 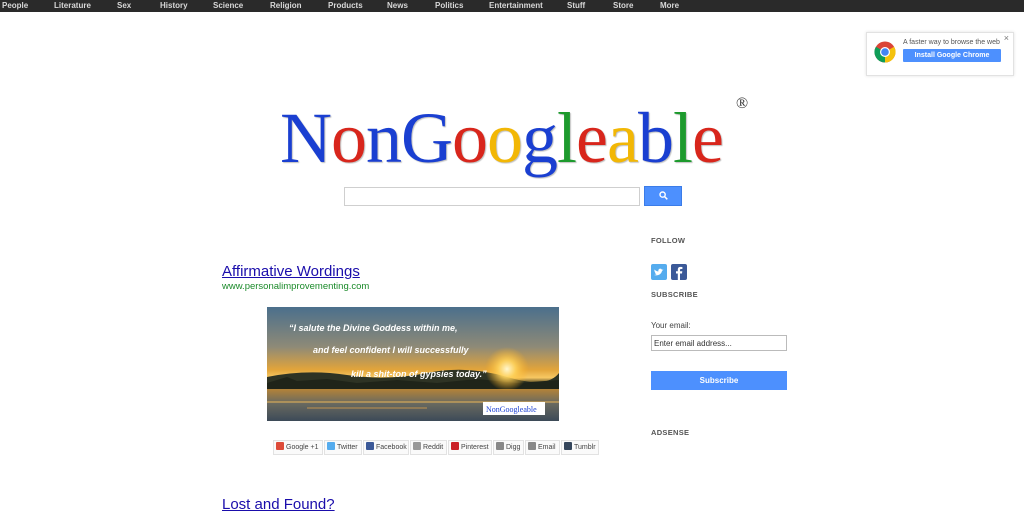 What do you see at coordinates (295, 286) in the screenshot?
I see `post-url: www.personalimprovementing.com` at bounding box center [295, 286].